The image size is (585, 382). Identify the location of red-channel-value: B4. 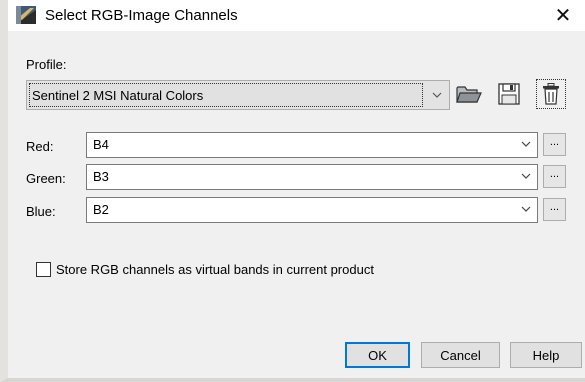
(101, 144).